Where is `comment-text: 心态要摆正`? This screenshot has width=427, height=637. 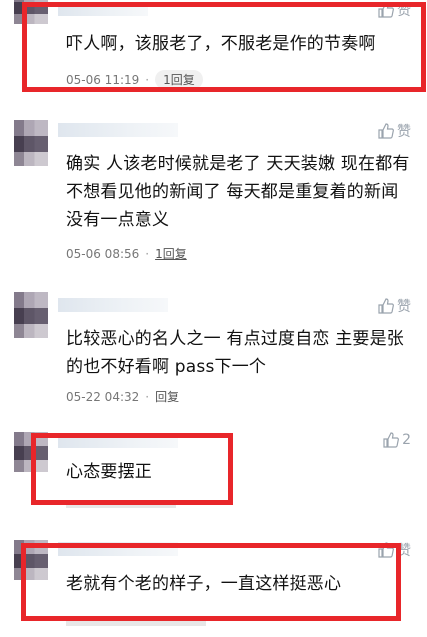 comment-text: 心态要摆正 is located at coordinates (109, 472).